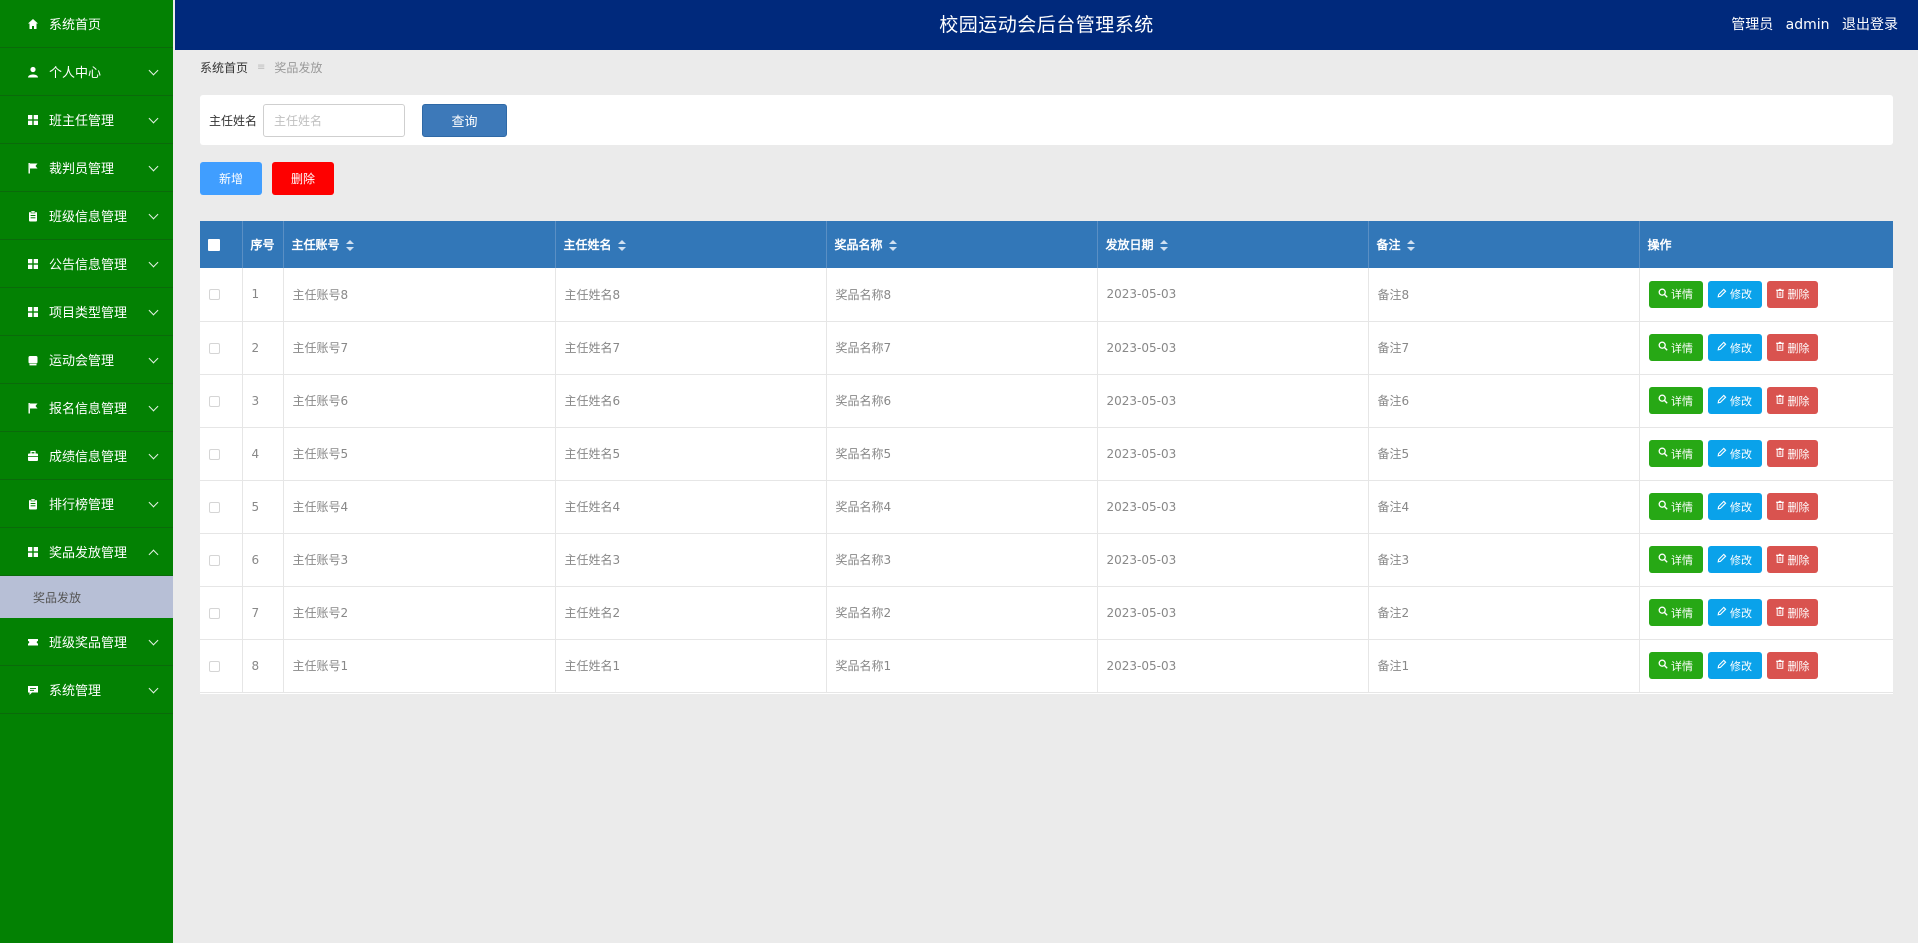 Image resolution: width=1918 pixels, height=943 pixels. Describe the element at coordinates (86, 552) in the screenshot. I see `sidebar-item: 奖品发放管理` at that location.